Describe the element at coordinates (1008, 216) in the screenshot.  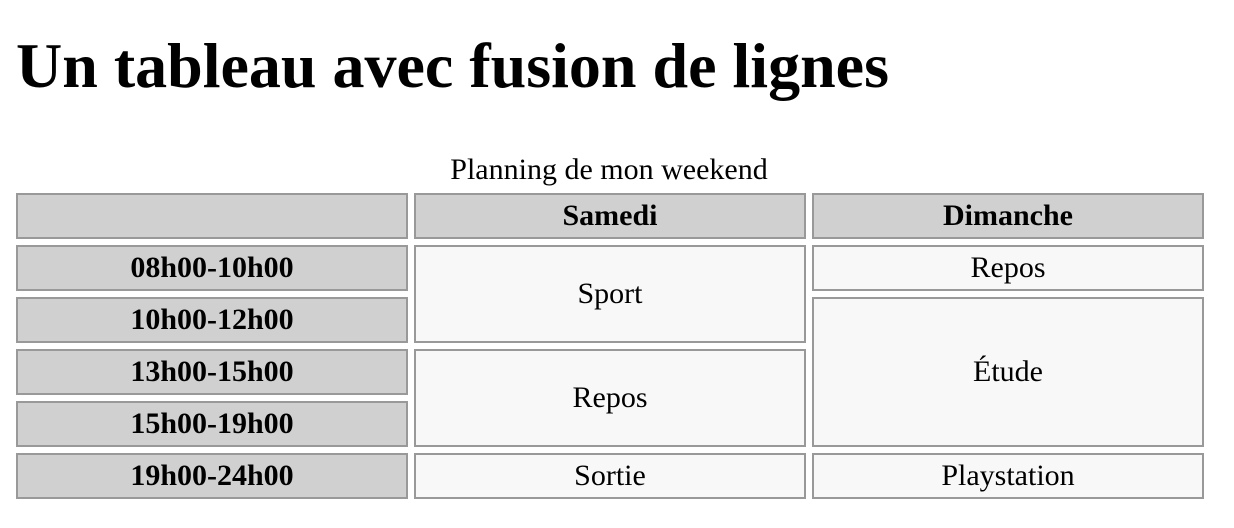
I see `header-dimanche: Dimanche` at that location.